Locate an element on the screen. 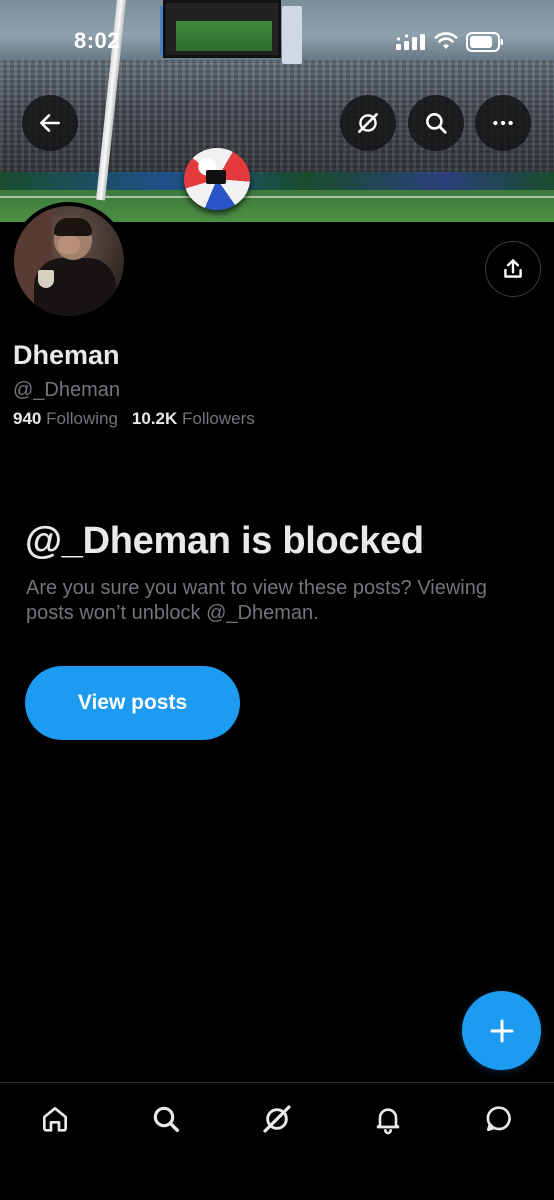 Image resolution: width=554 pixels, height=1200 pixels. home-icon is located at coordinates (55, 1119).